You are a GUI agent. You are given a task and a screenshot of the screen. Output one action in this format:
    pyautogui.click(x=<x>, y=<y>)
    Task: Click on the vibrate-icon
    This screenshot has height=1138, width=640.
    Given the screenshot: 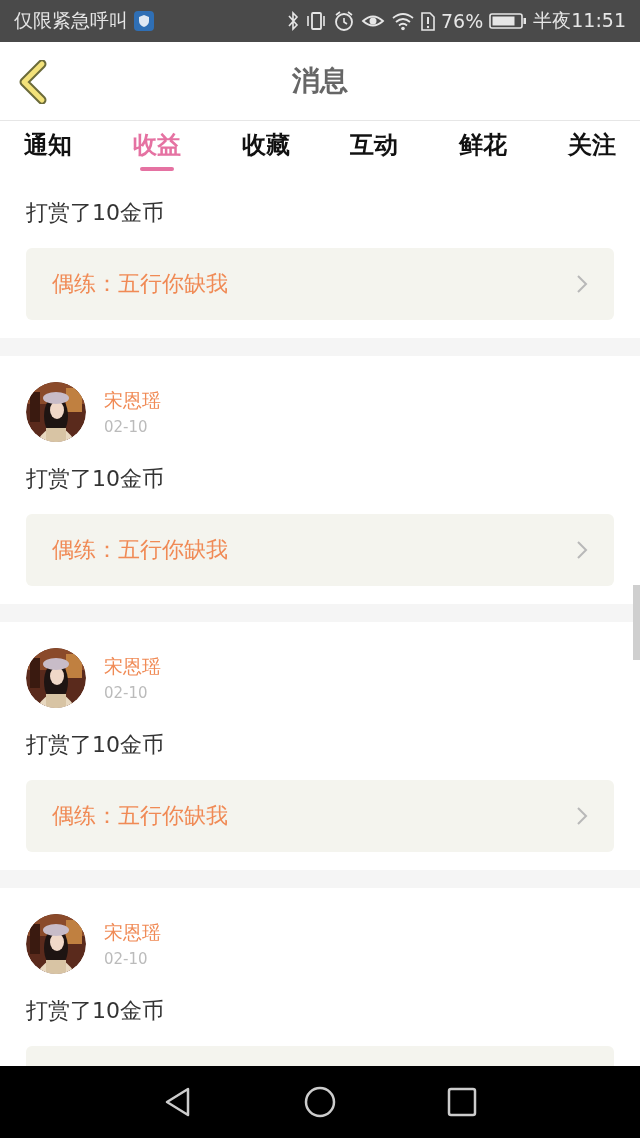 What is the action you would take?
    pyautogui.click(x=316, y=21)
    